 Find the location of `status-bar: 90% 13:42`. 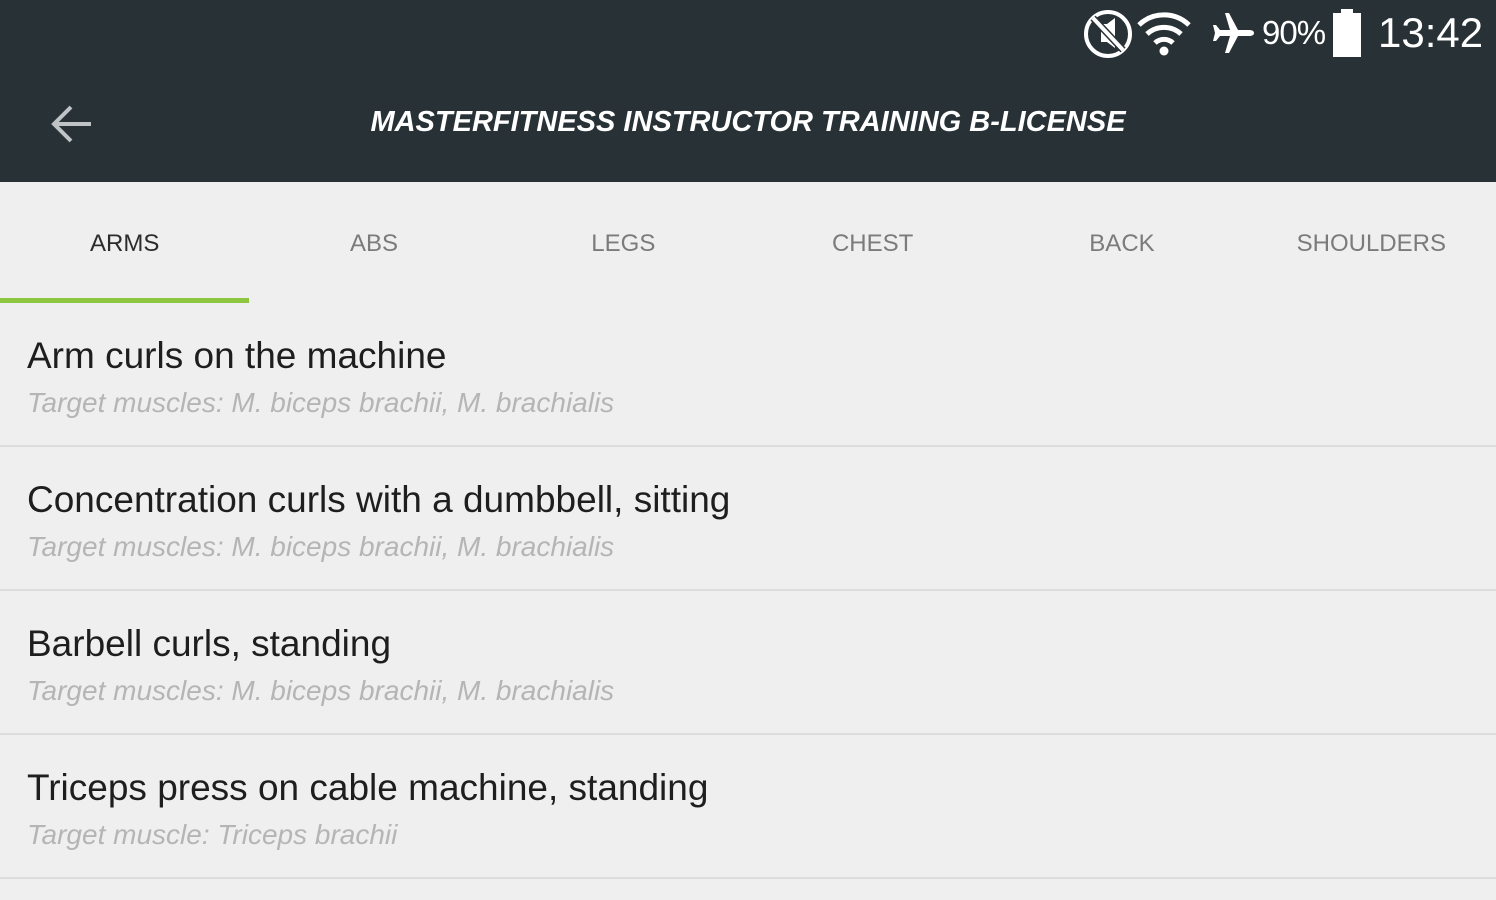

status-bar: 90% 13:42 is located at coordinates (1196, 33).